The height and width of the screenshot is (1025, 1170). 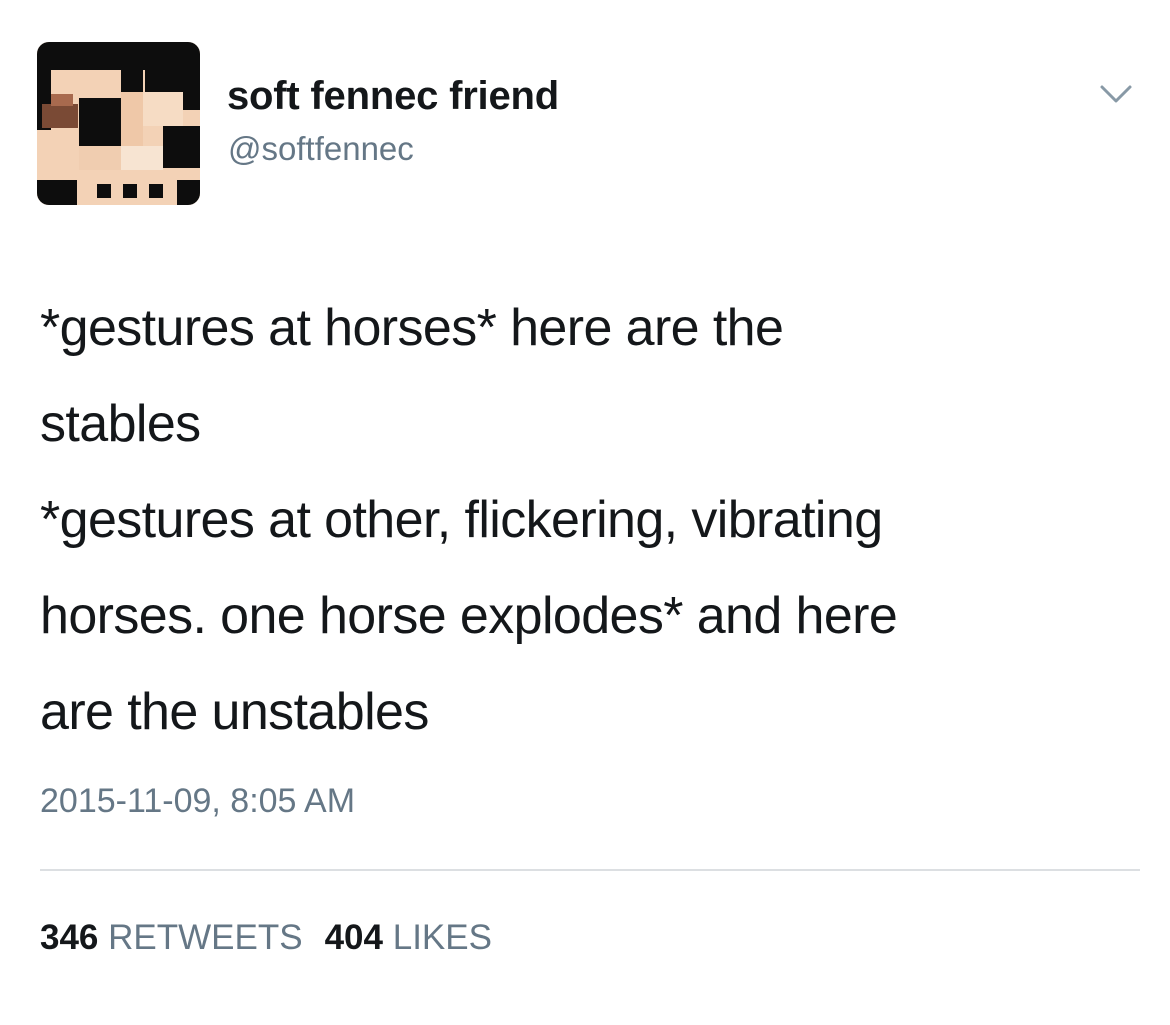 I want to click on tweet-stats: 346 RETWEETS 404 LIKES, so click(x=277, y=938).